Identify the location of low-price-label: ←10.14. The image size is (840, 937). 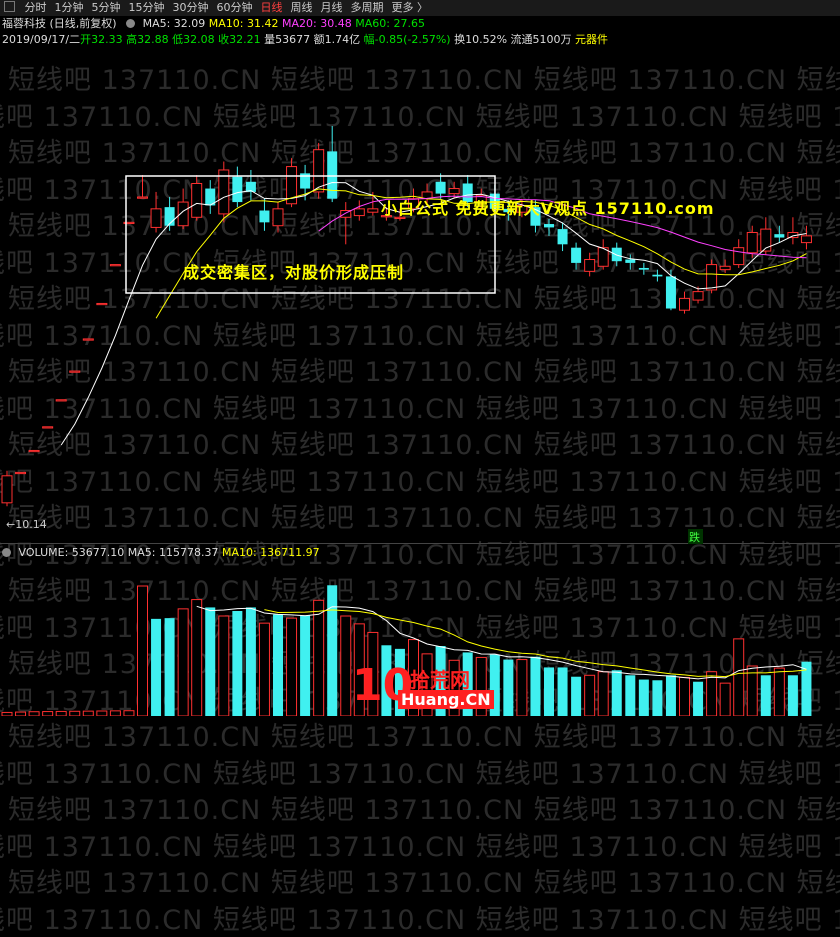
(26, 524).